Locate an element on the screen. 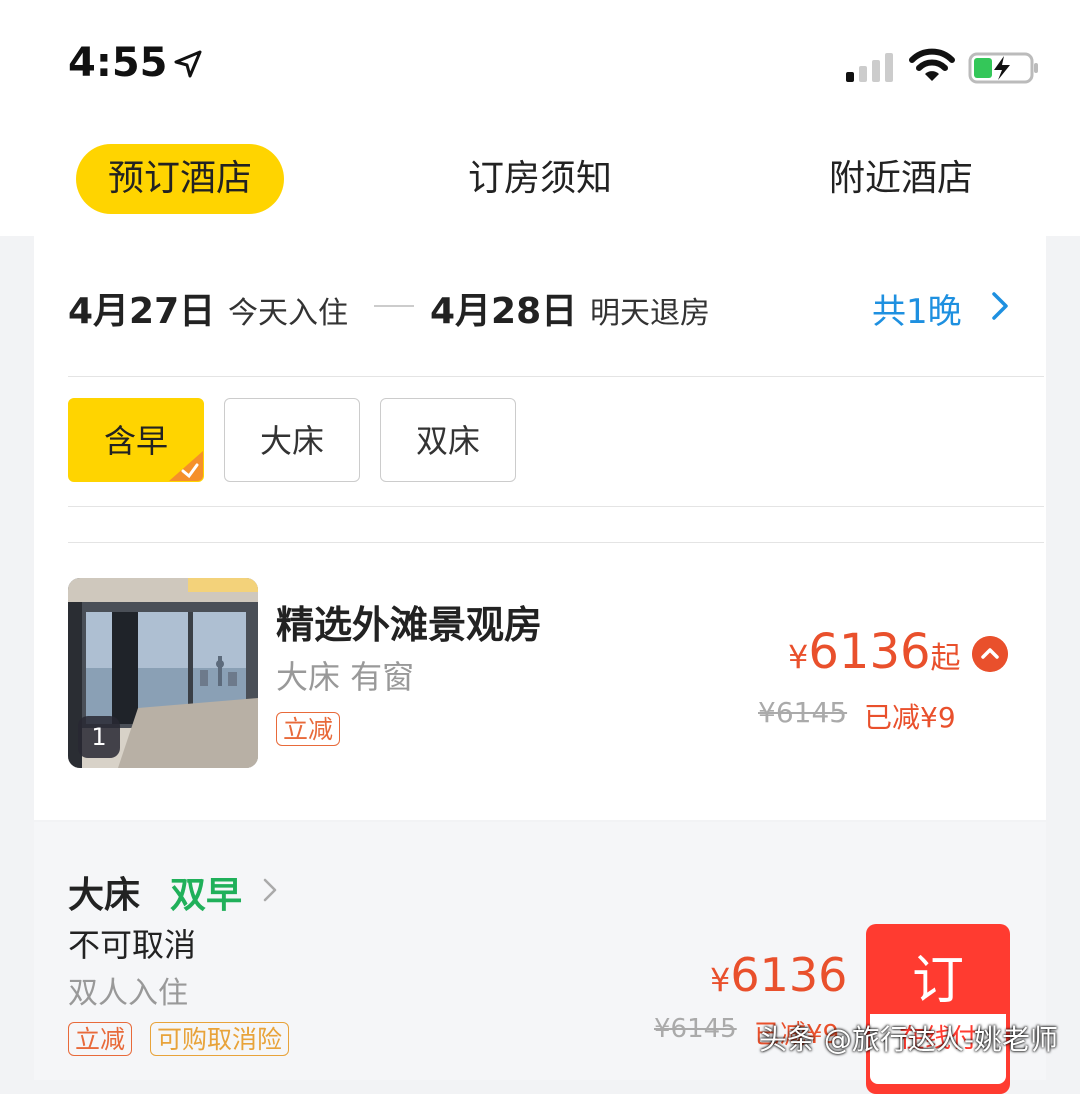 This screenshot has width=1080, height=1094. insurance-tag: 可购取消险 is located at coordinates (220, 1039).